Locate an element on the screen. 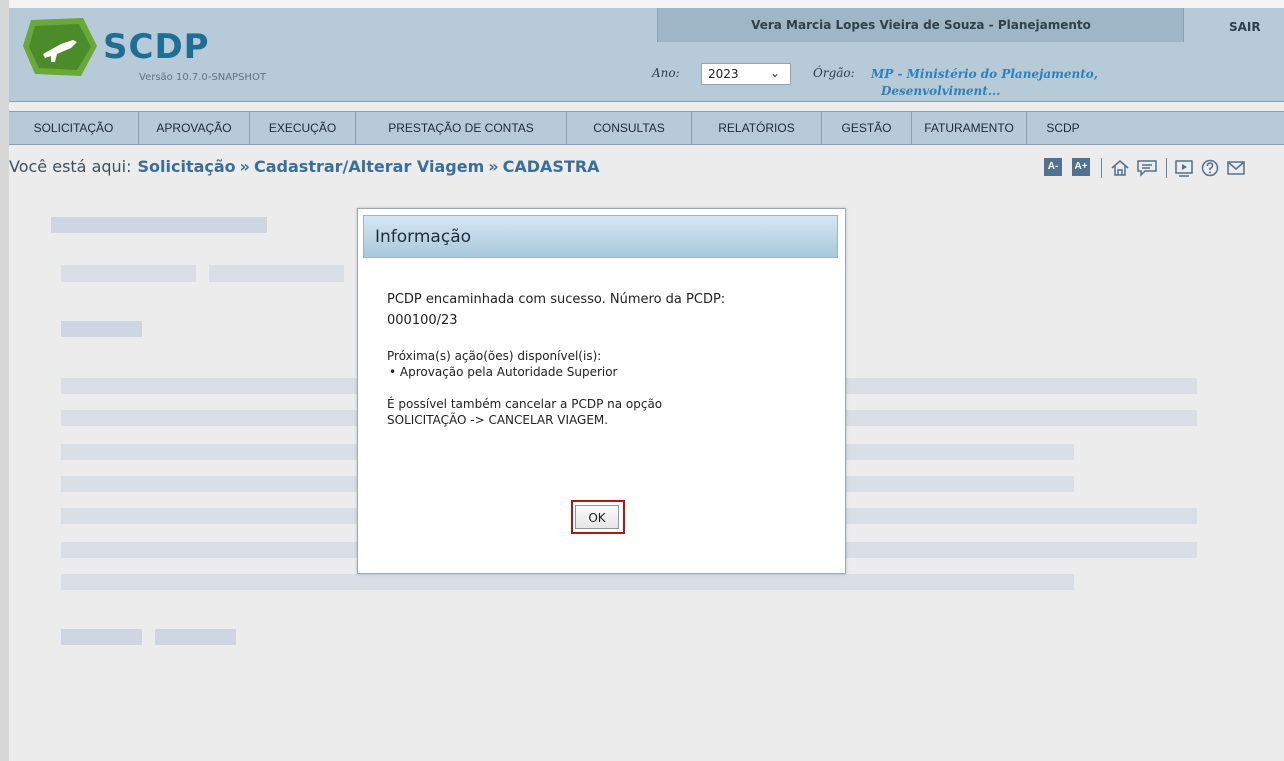  left-frame-strip is located at coordinates (4, 380).